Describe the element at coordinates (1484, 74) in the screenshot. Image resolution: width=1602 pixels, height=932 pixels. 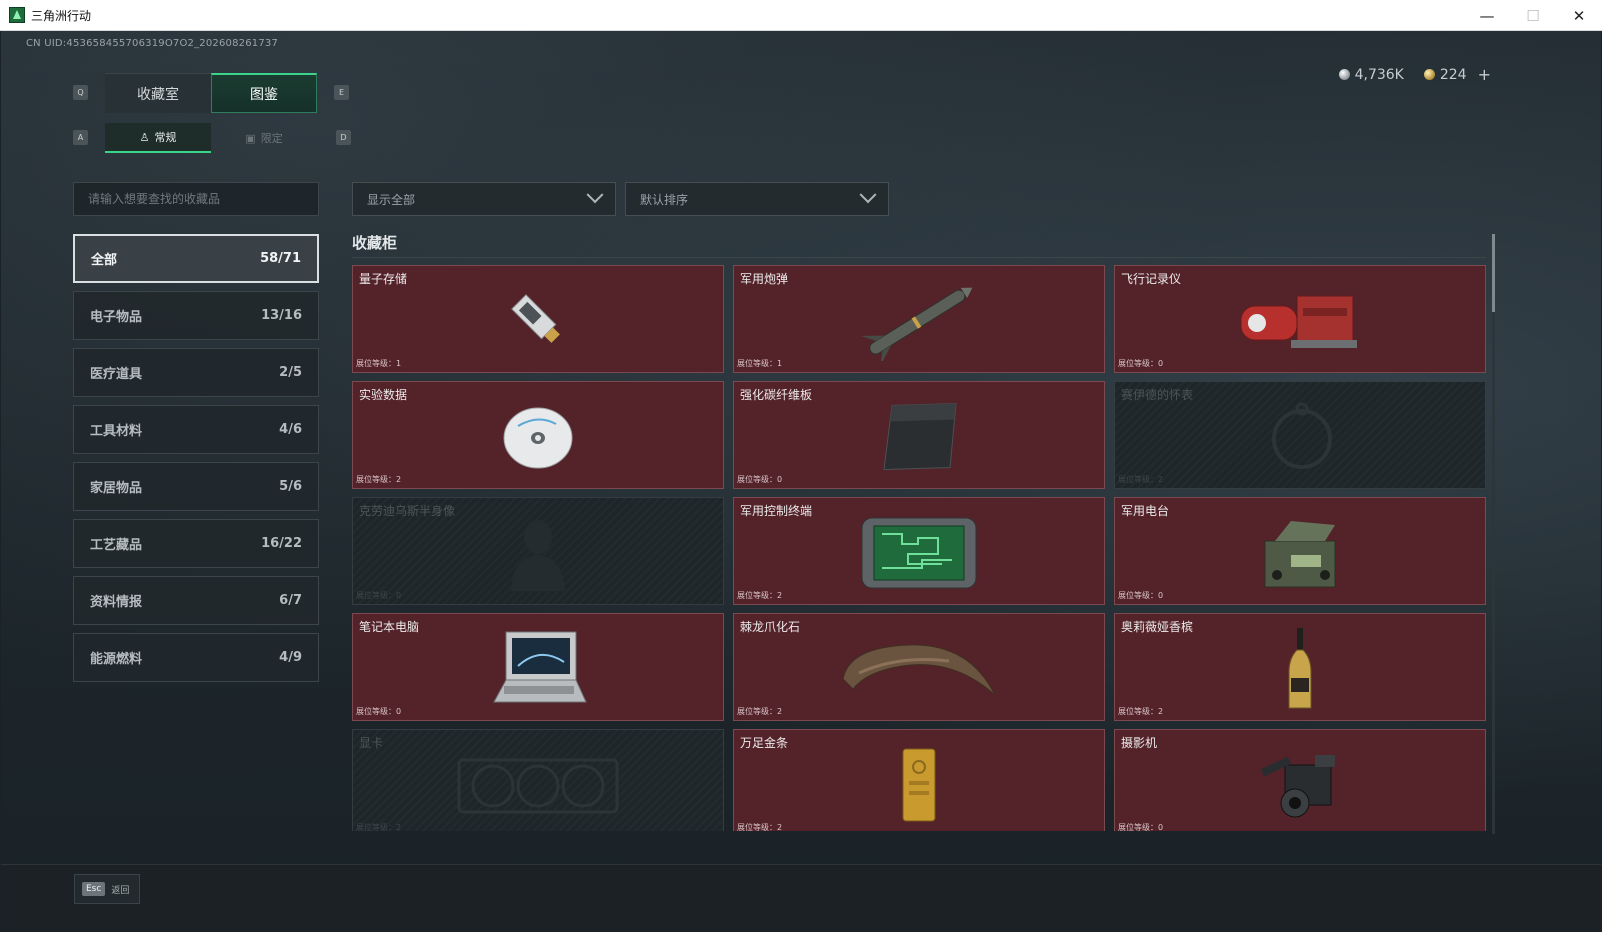
I see `add-currency-button: +` at that location.